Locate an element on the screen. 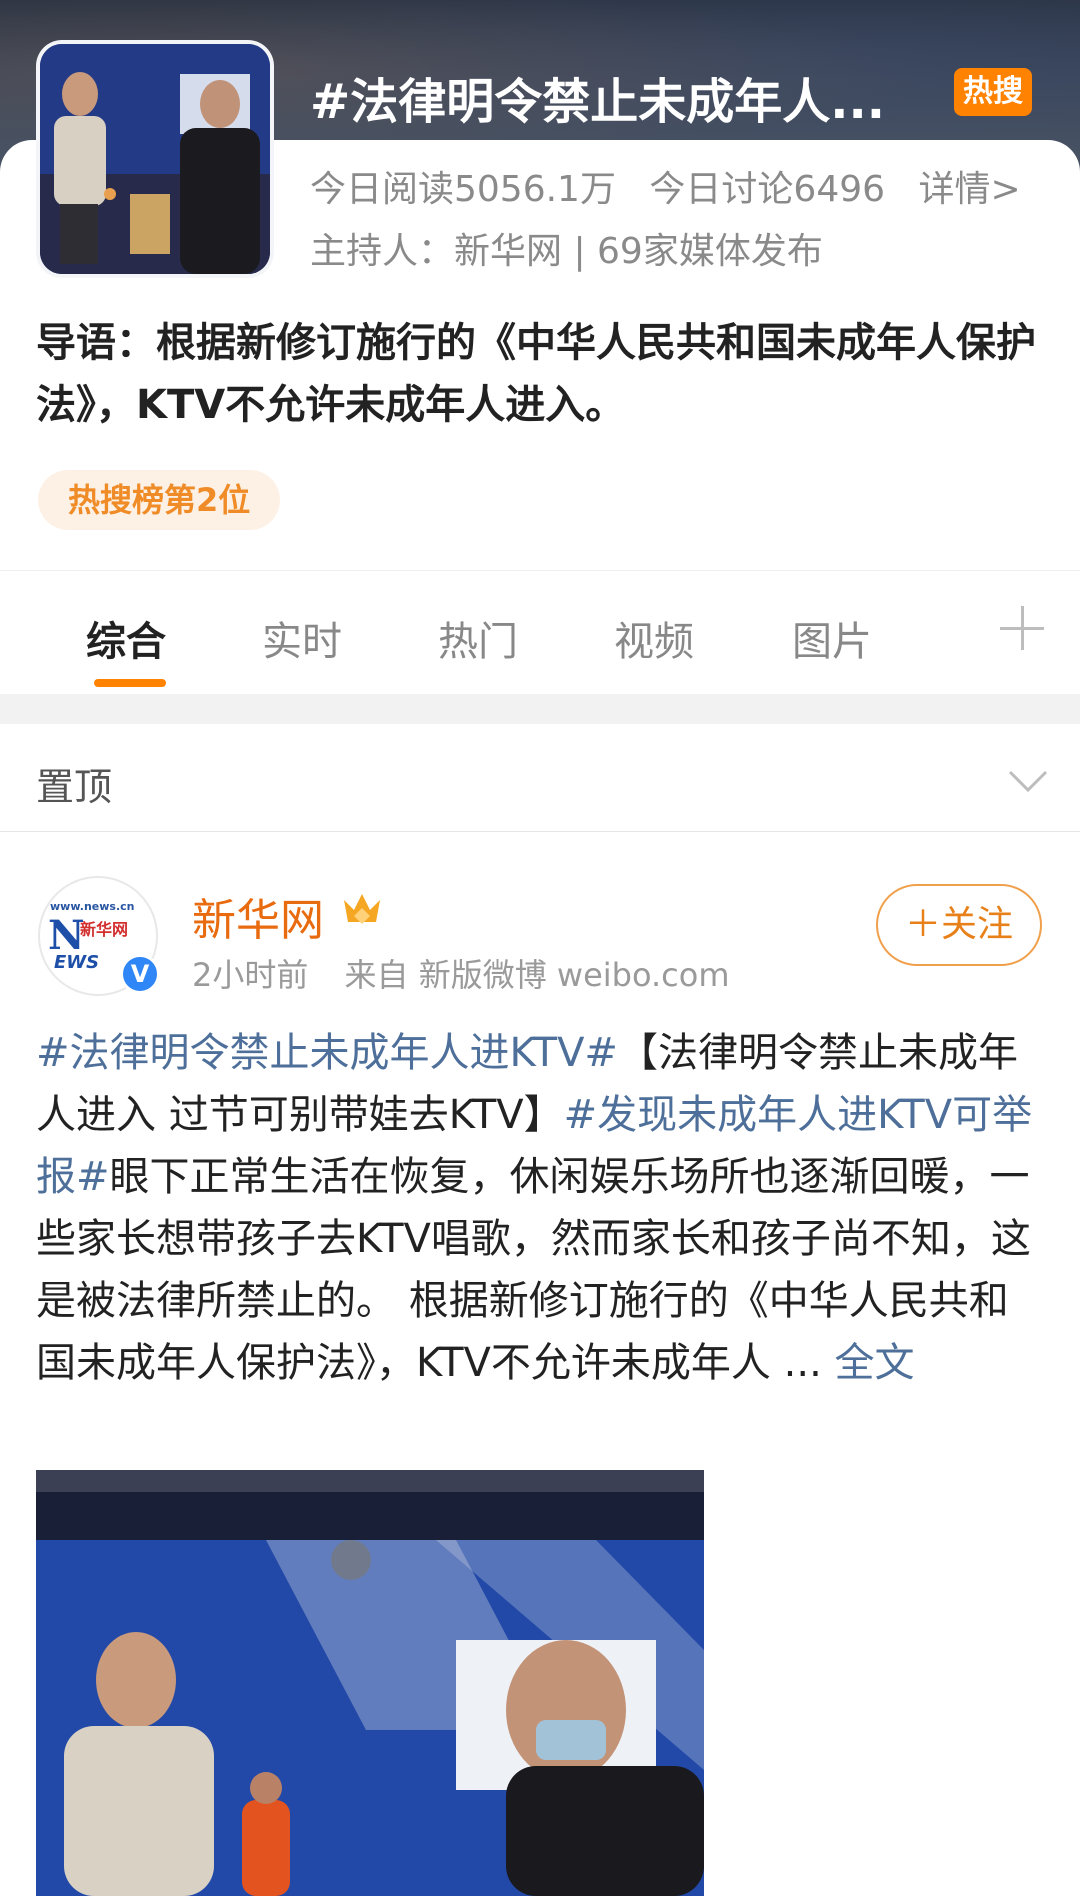  tab-bar: 综合 实时 热门 视频 图片 is located at coordinates (540, 632).